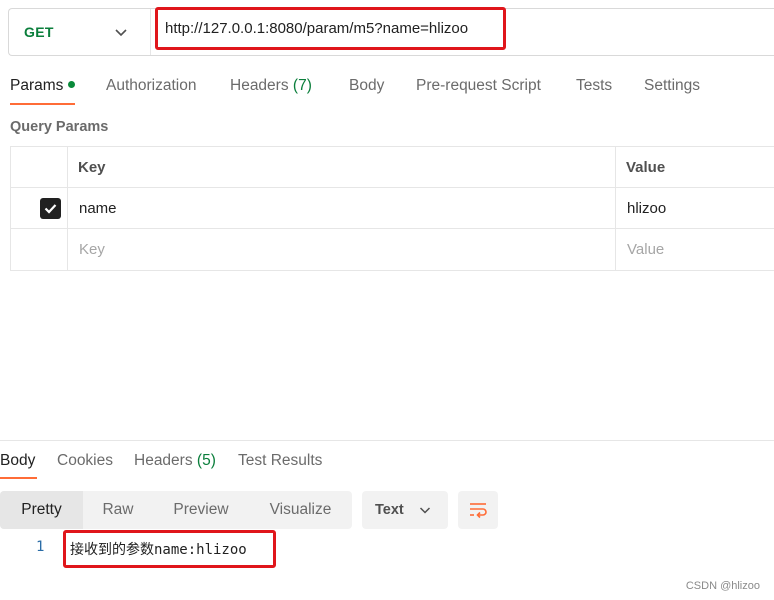  What do you see at coordinates (158, 550) in the screenshot?
I see `response-body-text: 接收到的参数name:hlizoo` at bounding box center [158, 550].